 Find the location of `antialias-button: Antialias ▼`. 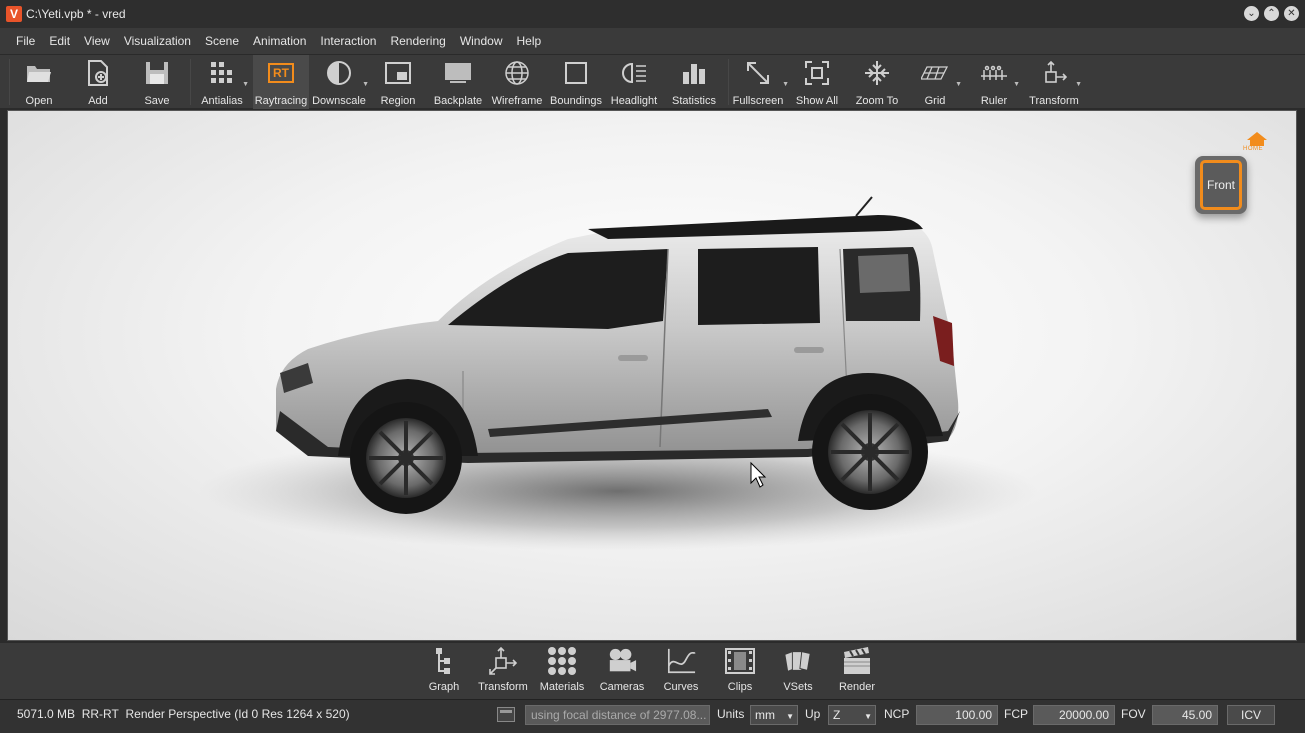

antialias-button: Antialias ▼ is located at coordinates (224, 82).